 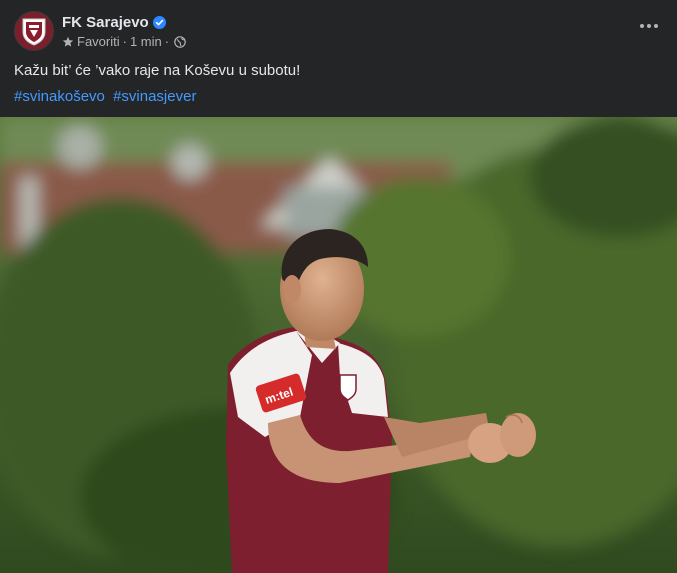 I want to click on favorites-star-icon, so click(x=68, y=41).